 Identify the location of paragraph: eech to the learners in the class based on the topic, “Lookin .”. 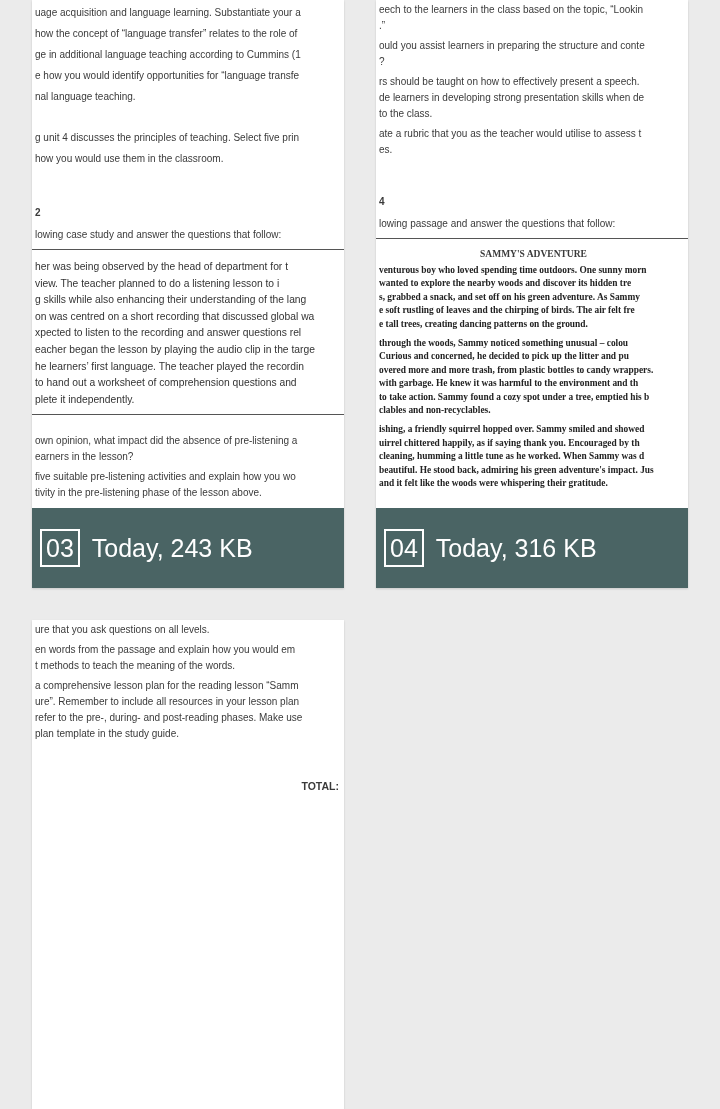
(512, 18).